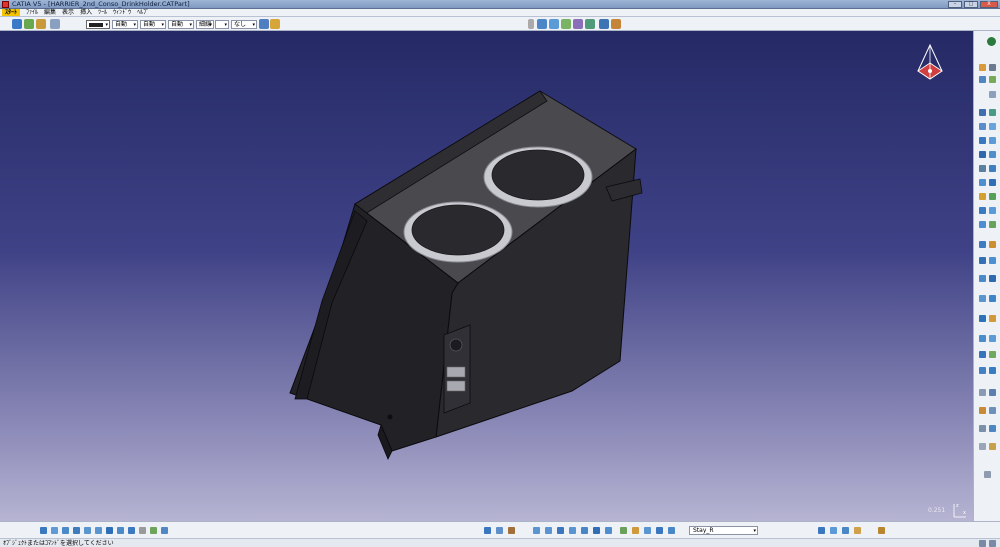 This screenshot has width=1000, height=547. I want to click on menu-tools: ﾂｰﾙ, so click(102, 13).